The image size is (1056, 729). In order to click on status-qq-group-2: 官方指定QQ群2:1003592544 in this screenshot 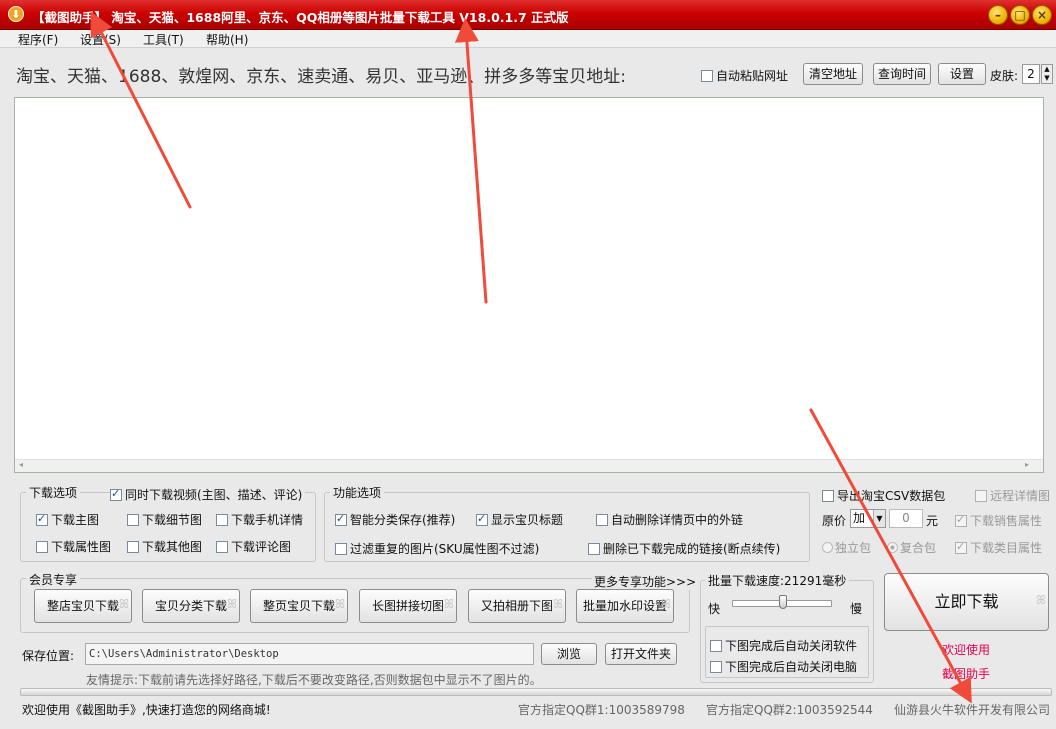, I will do `click(789, 710)`.